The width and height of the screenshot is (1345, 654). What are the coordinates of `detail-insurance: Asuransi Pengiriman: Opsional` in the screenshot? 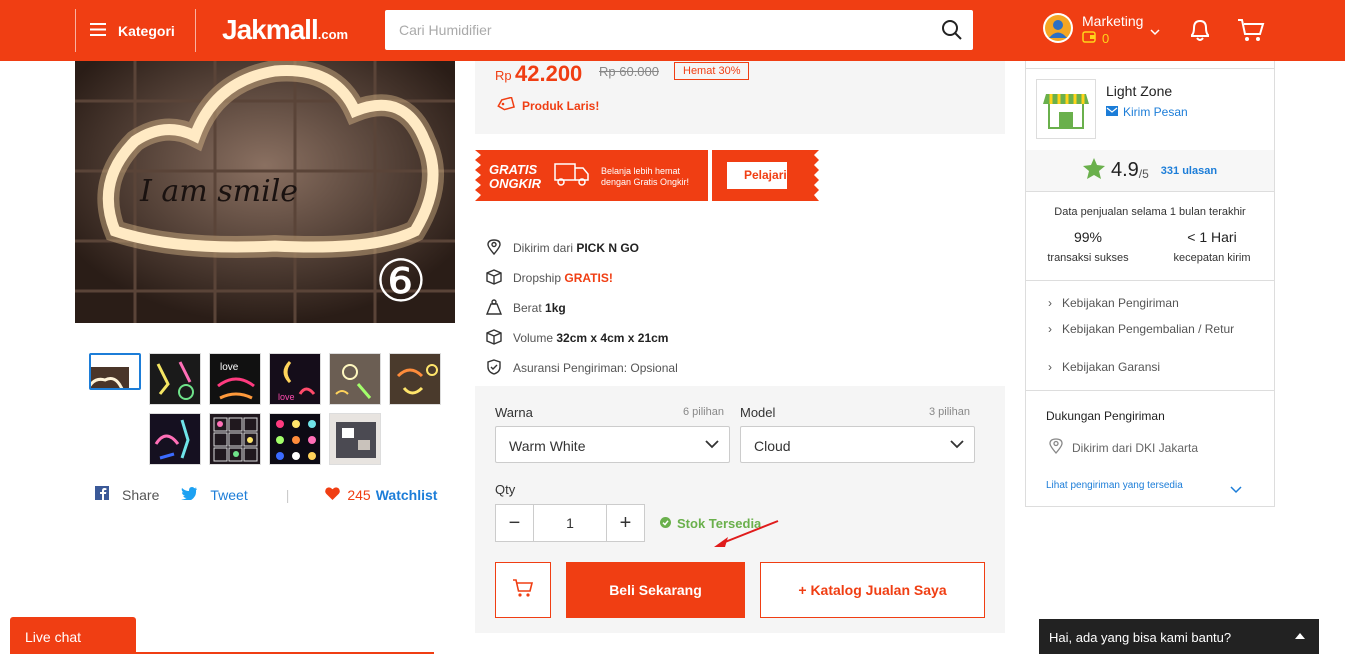 It's located at (581, 368).